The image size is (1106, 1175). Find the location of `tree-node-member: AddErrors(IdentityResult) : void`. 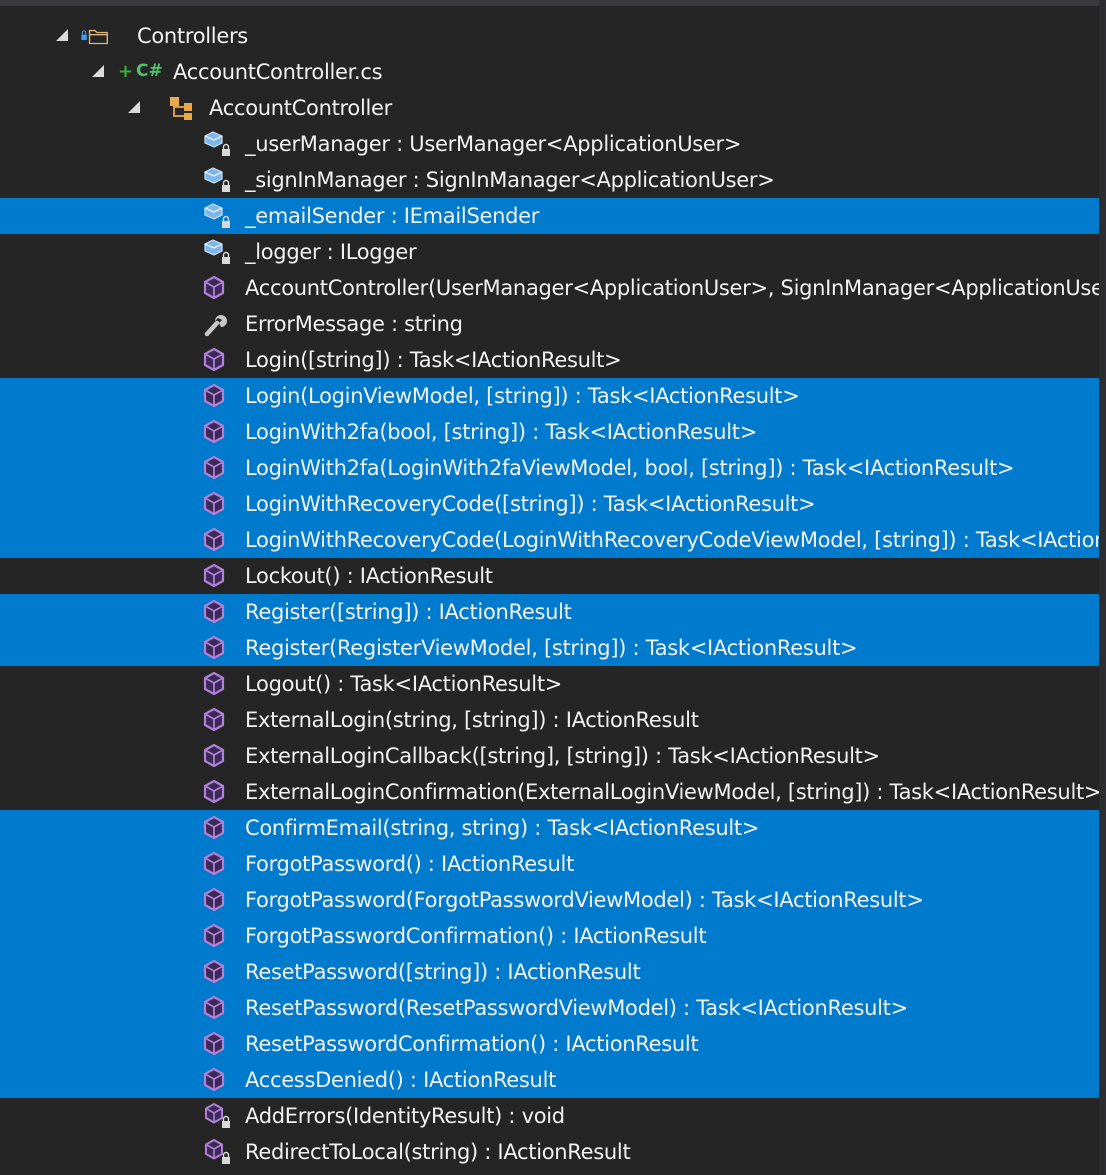

tree-node-member: AddErrors(IdentityResult) : void is located at coordinates (549, 1116).